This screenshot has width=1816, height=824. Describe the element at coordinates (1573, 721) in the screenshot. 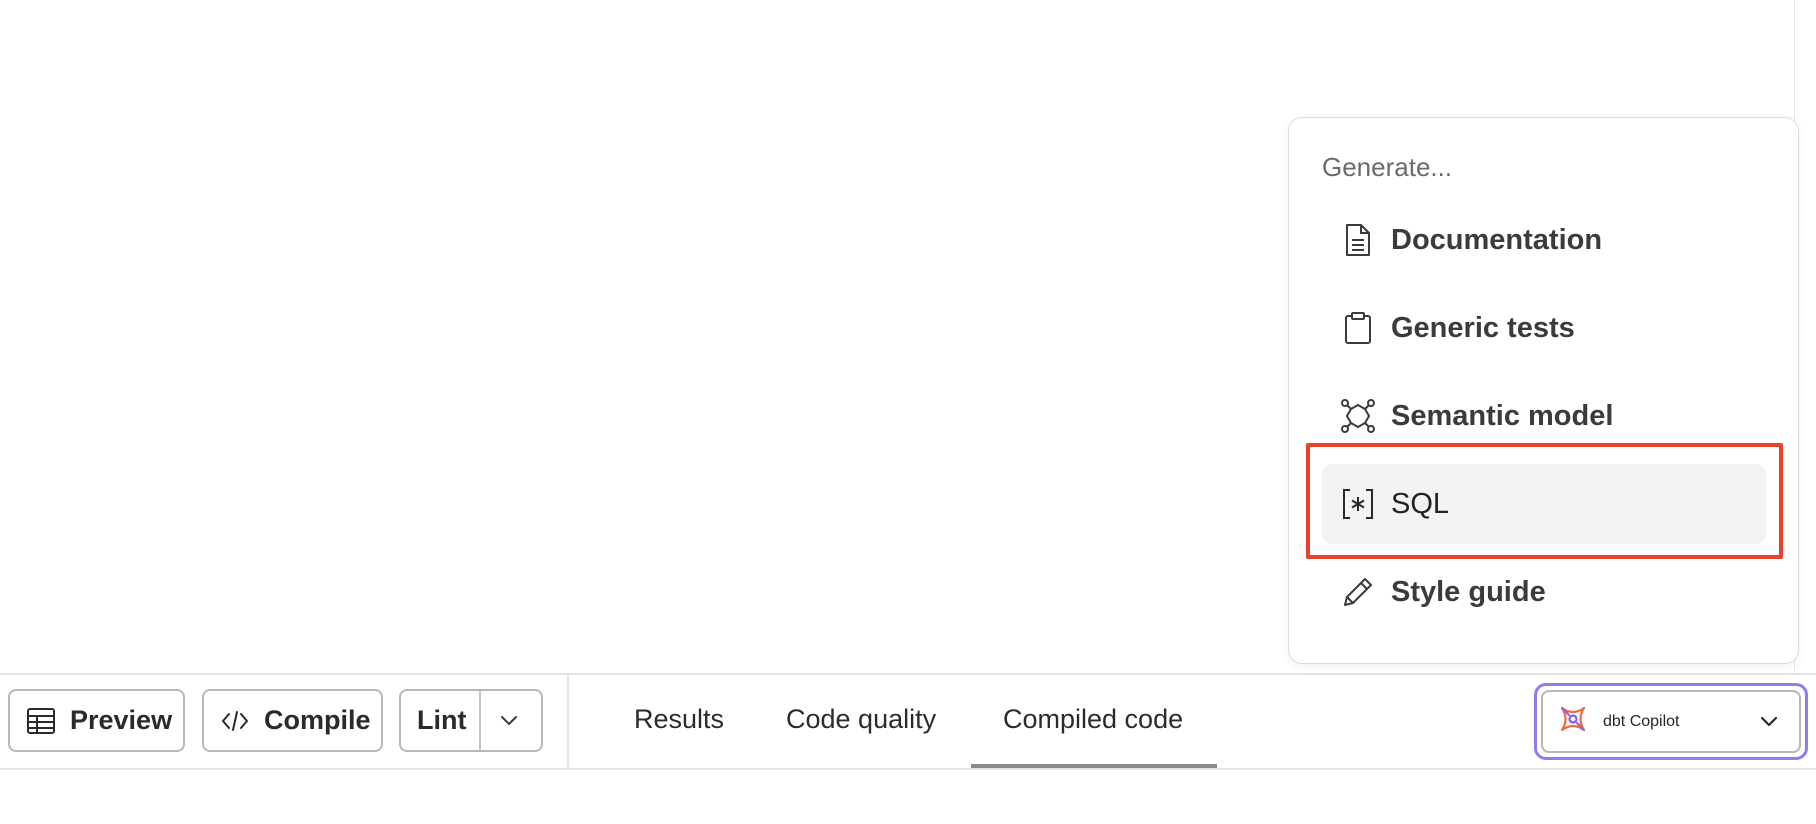

I see `dbt-copilot-icon` at that location.